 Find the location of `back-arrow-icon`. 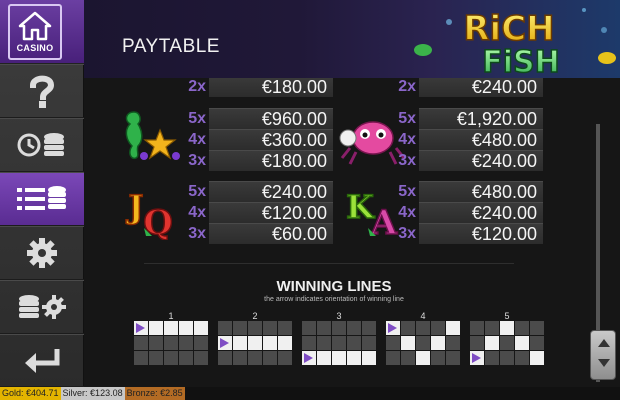

back-arrow-icon is located at coordinates (42, 360).